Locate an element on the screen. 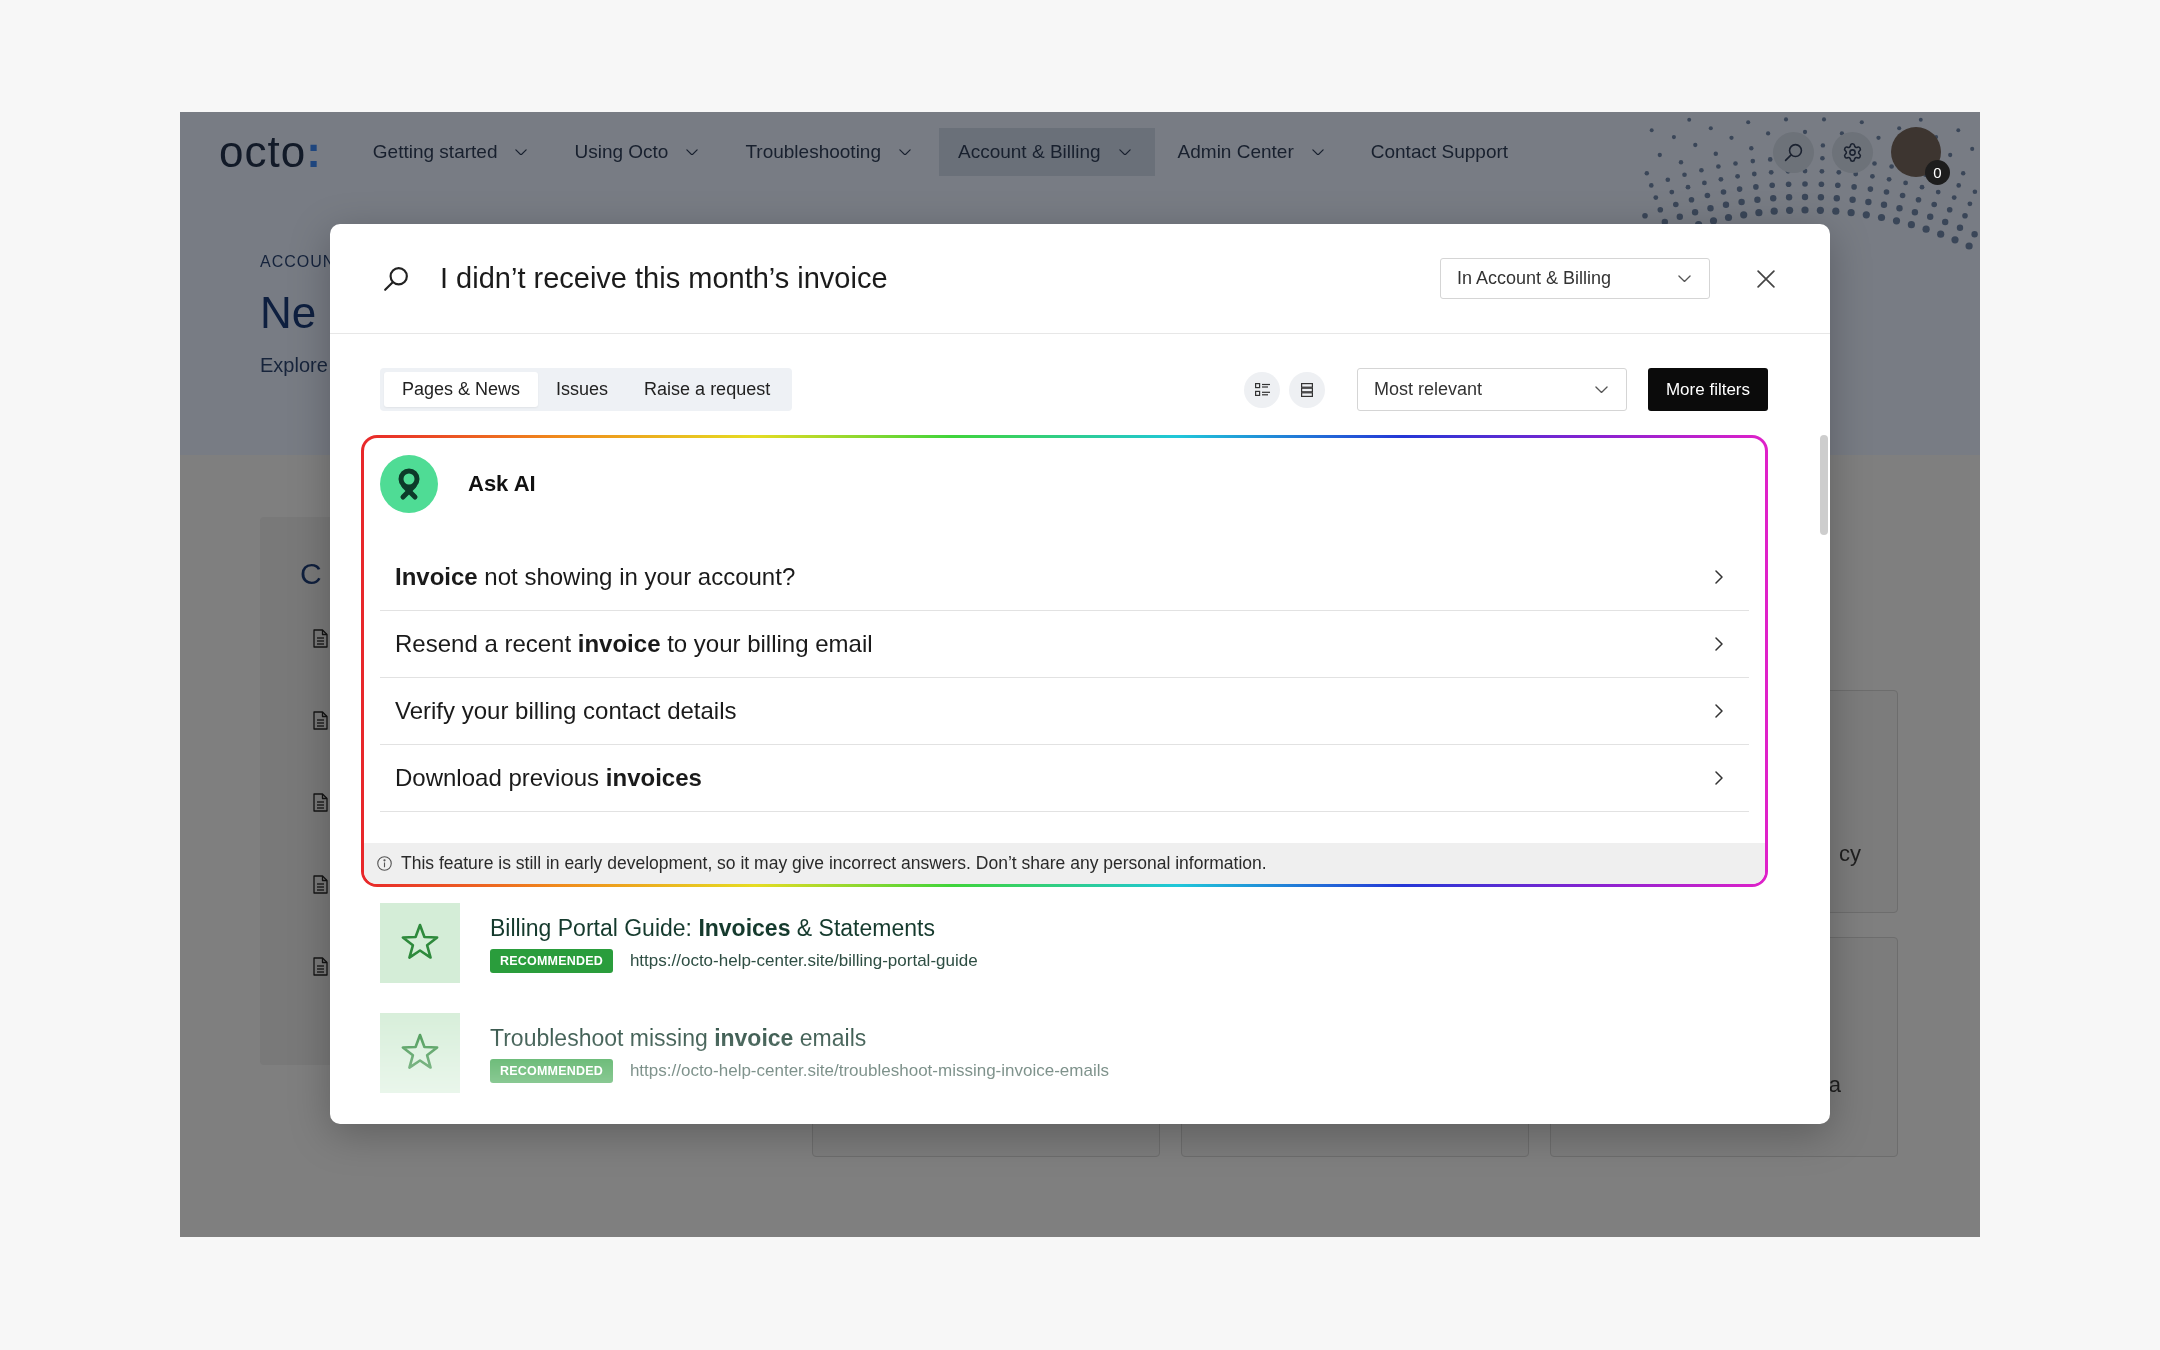  compact-list-view-button is located at coordinates (1307, 389).